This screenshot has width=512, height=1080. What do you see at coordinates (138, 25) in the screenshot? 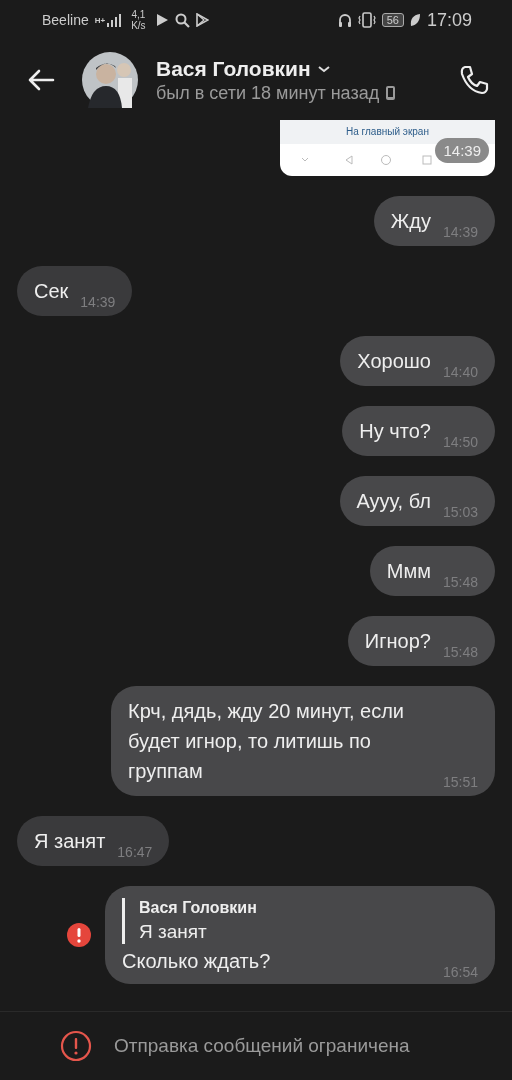
I see `speed-unit: K/s` at bounding box center [138, 25].